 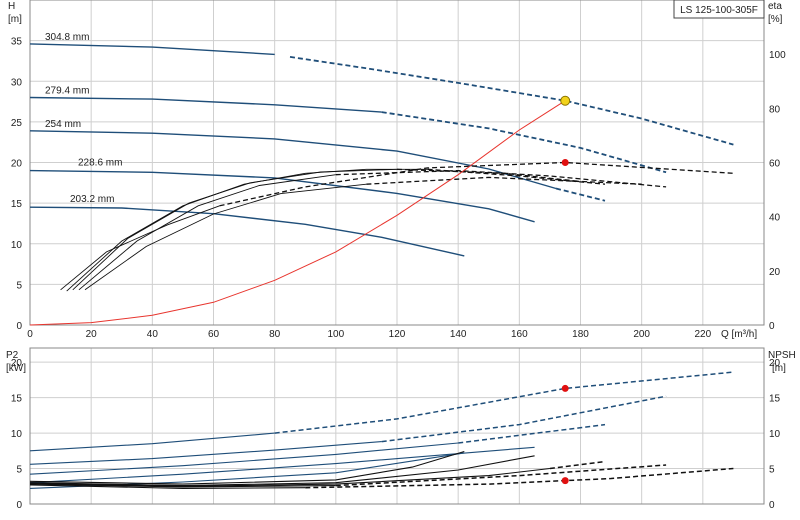 I want to click on head-curve-label: 304.8 mm, so click(x=67, y=37).